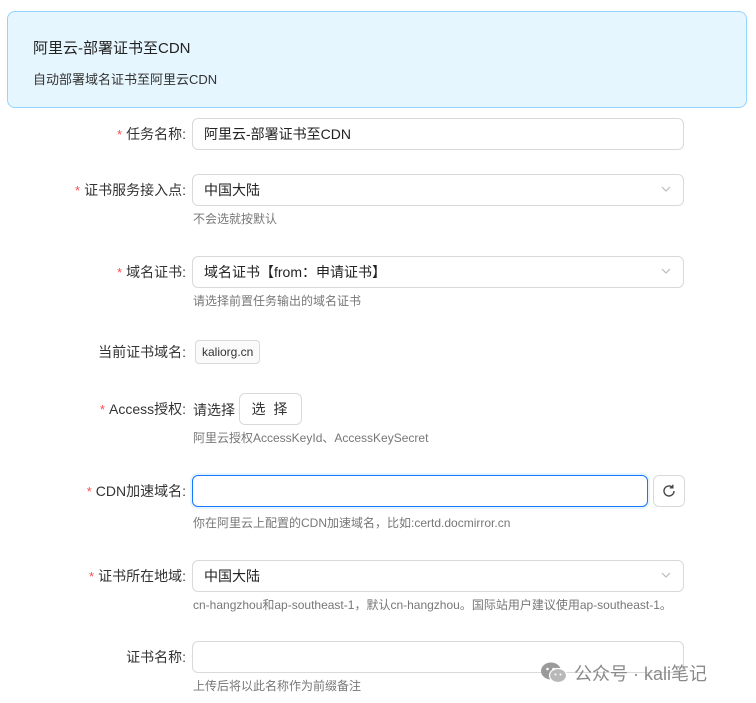 This screenshot has width=756, height=703. Describe the element at coordinates (438, 272) in the screenshot. I see `domain-cert-select: 域名证书【from：申请证书】` at that location.